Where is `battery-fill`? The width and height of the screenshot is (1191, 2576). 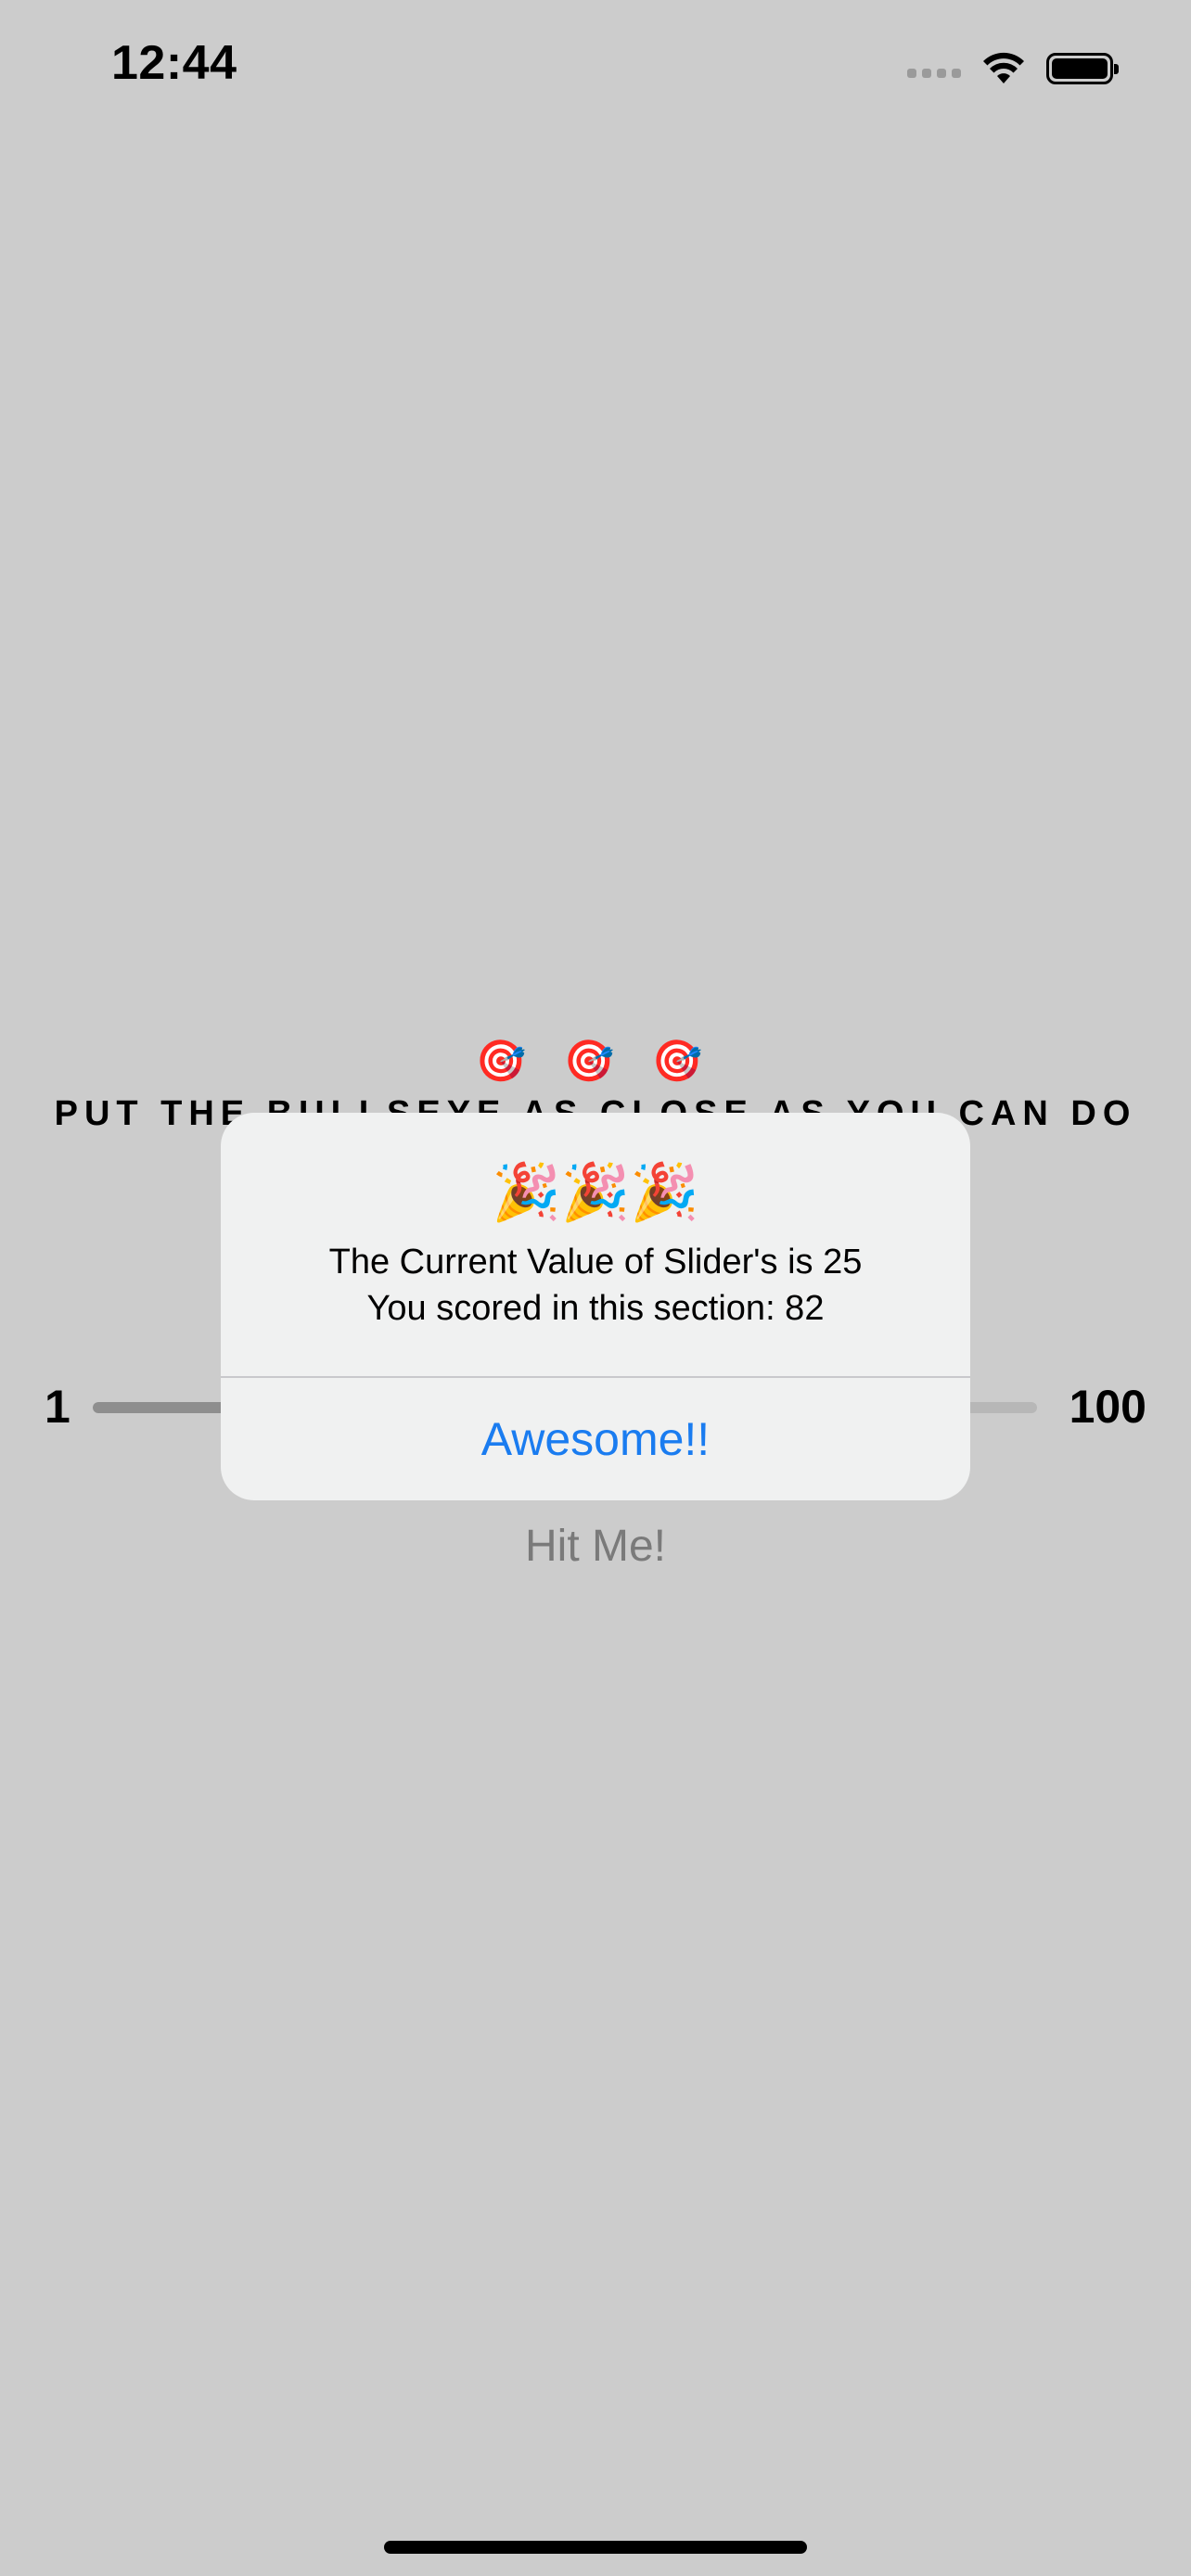 battery-fill is located at coordinates (1080, 68).